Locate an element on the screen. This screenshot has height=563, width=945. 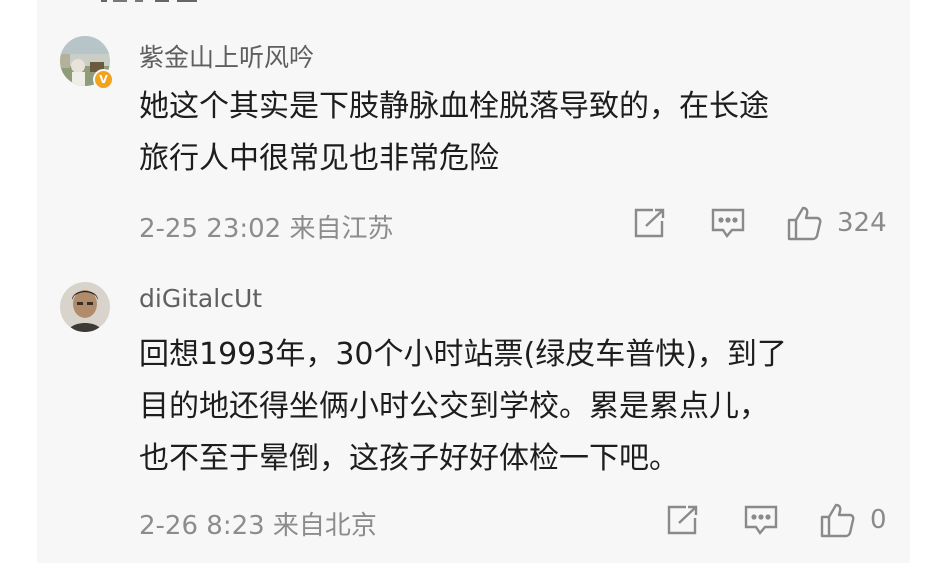
cut-off-text is located at coordinates (149, 1).